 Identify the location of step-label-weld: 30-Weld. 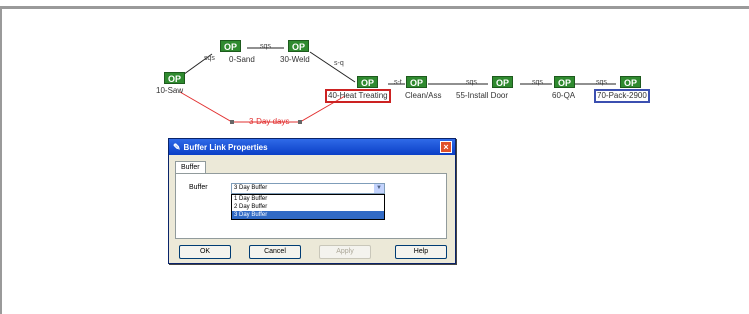
(295, 59).